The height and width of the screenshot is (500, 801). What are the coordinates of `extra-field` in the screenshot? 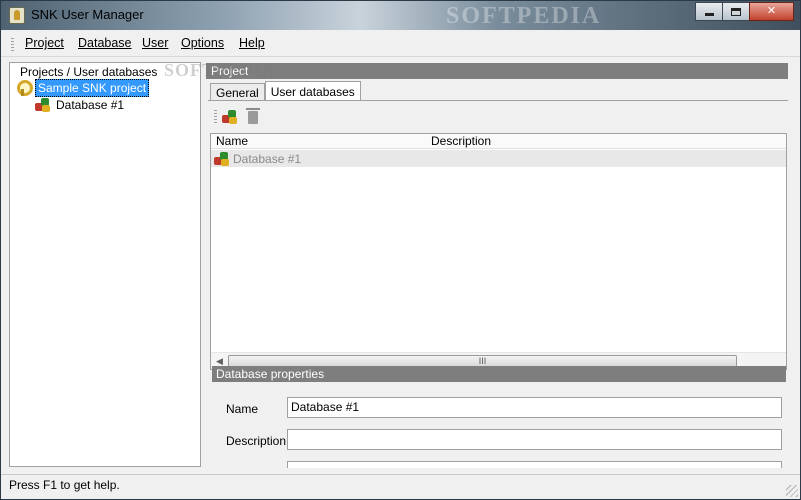 It's located at (534, 464).